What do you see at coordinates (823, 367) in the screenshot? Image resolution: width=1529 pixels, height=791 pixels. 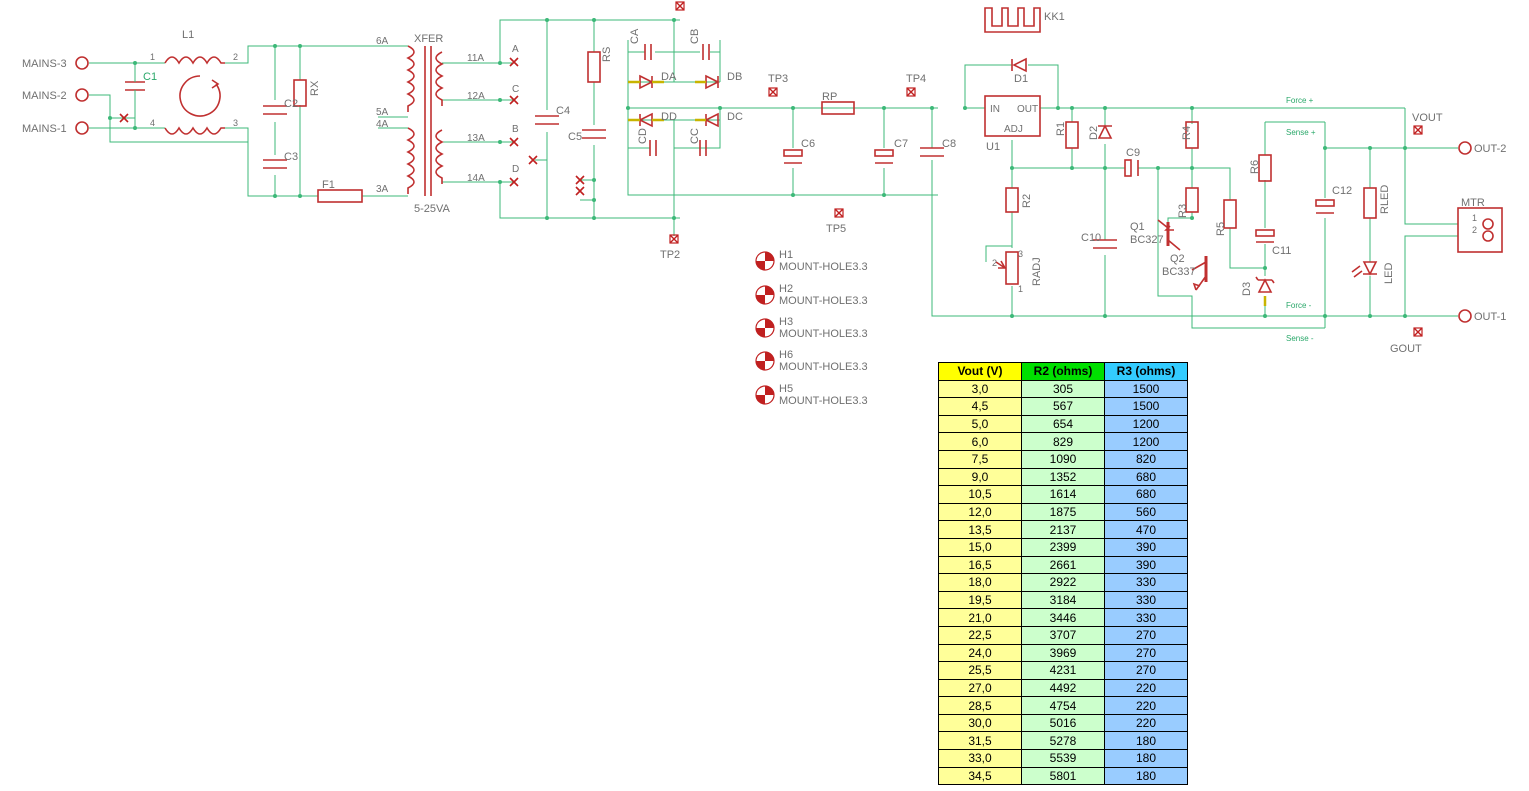 I see `mount-hole-h6-value: MOUNT-HOLE3.3` at bounding box center [823, 367].